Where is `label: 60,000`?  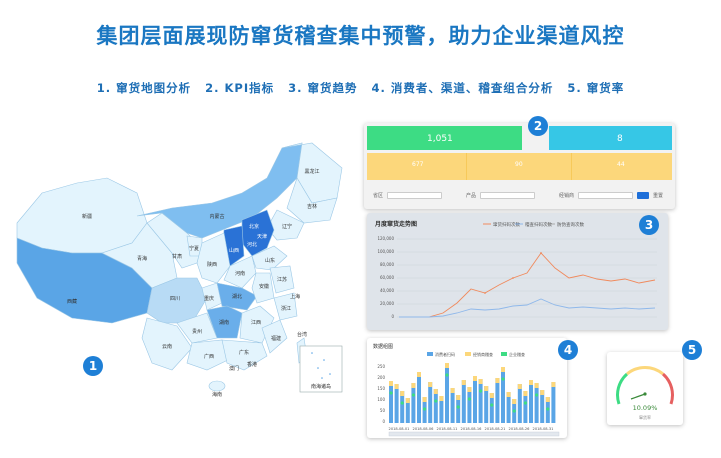 label: 60,000 is located at coordinates (387, 277).